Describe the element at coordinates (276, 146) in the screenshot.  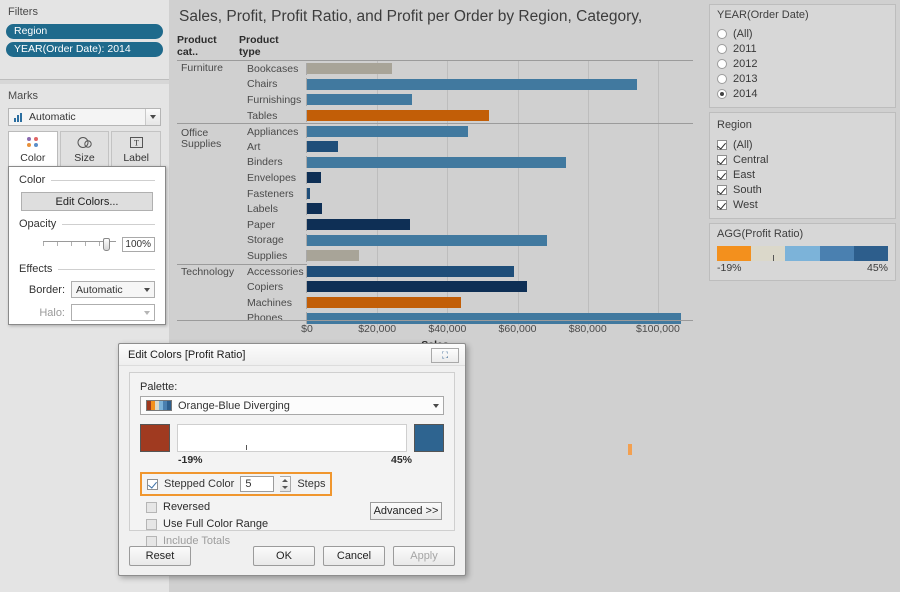
I see `row-product-type-label: Art` at that location.